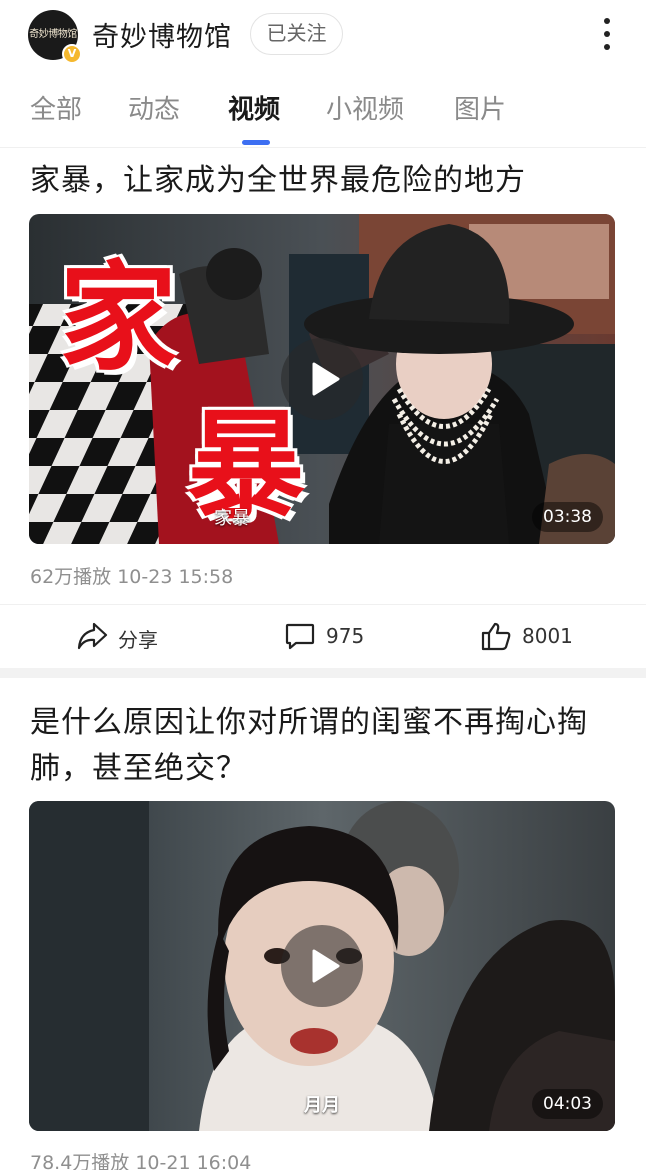  What do you see at coordinates (325, 746) in the screenshot?
I see `post-title: 是什么原因让你对所谓的闺蜜不再掏心掏肺，甚至绝交？` at bounding box center [325, 746].